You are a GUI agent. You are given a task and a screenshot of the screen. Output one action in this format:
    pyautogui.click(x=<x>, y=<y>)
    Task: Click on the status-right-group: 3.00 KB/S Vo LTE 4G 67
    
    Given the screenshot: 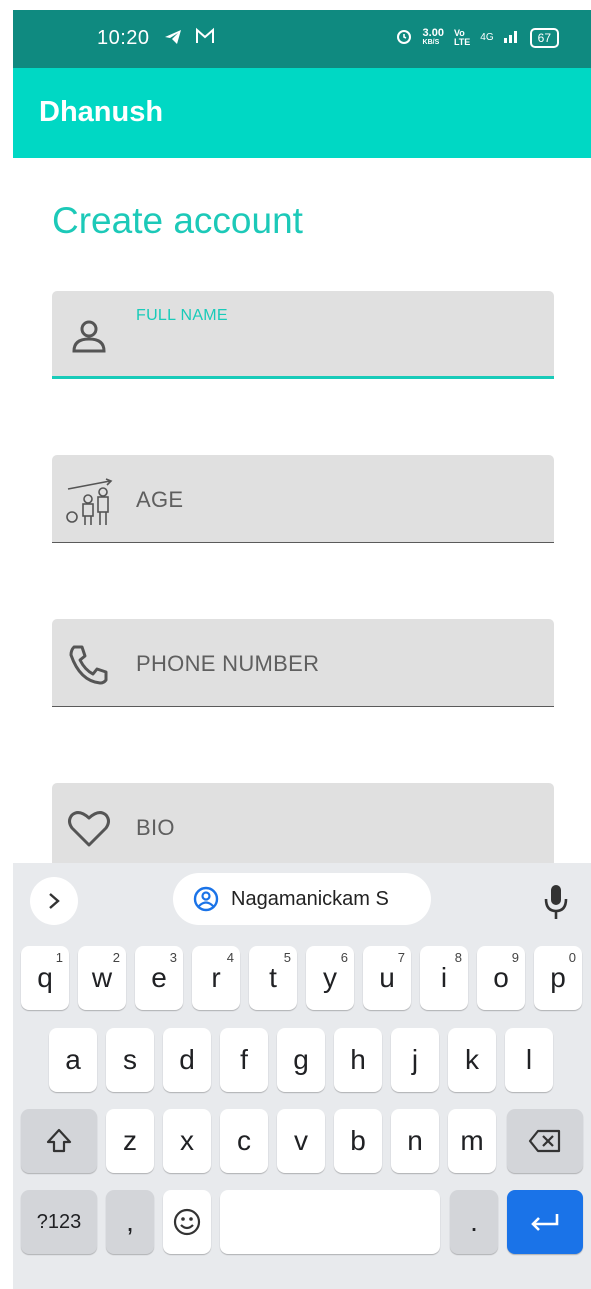 What is the action you would take?
    pyautogui.click(x=477, y=37)
    